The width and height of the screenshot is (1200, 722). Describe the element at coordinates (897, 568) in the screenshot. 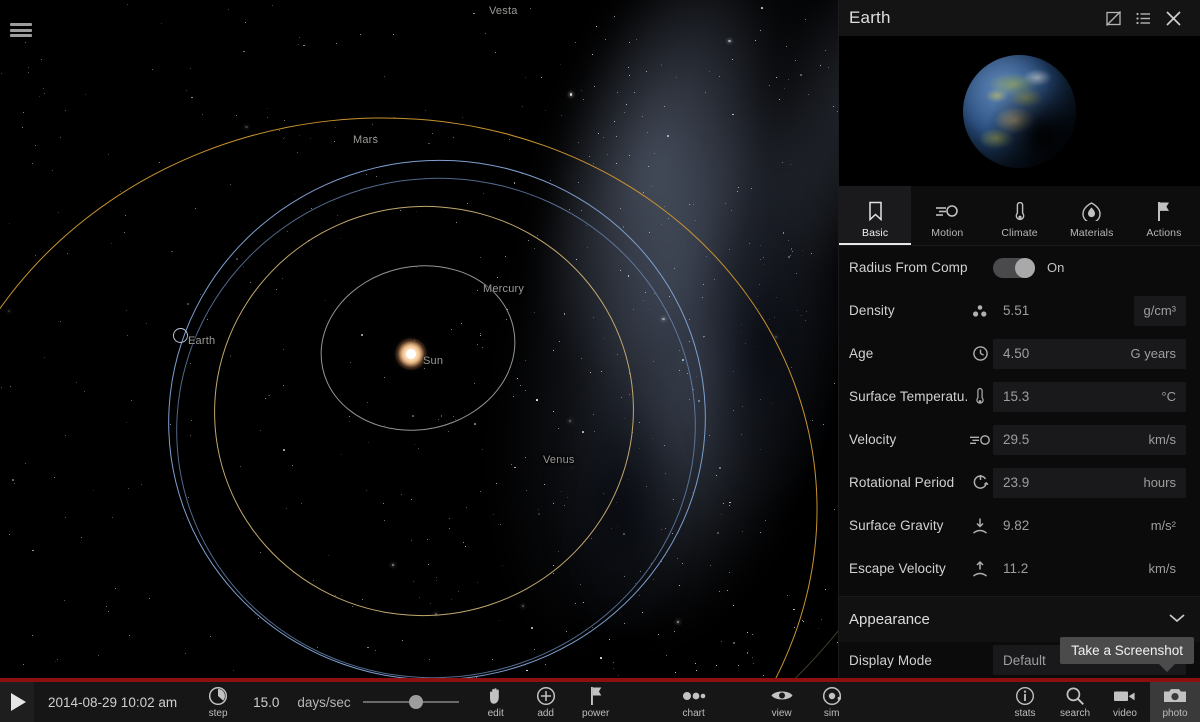

I see `property-label: Escape Velocity` at that location.